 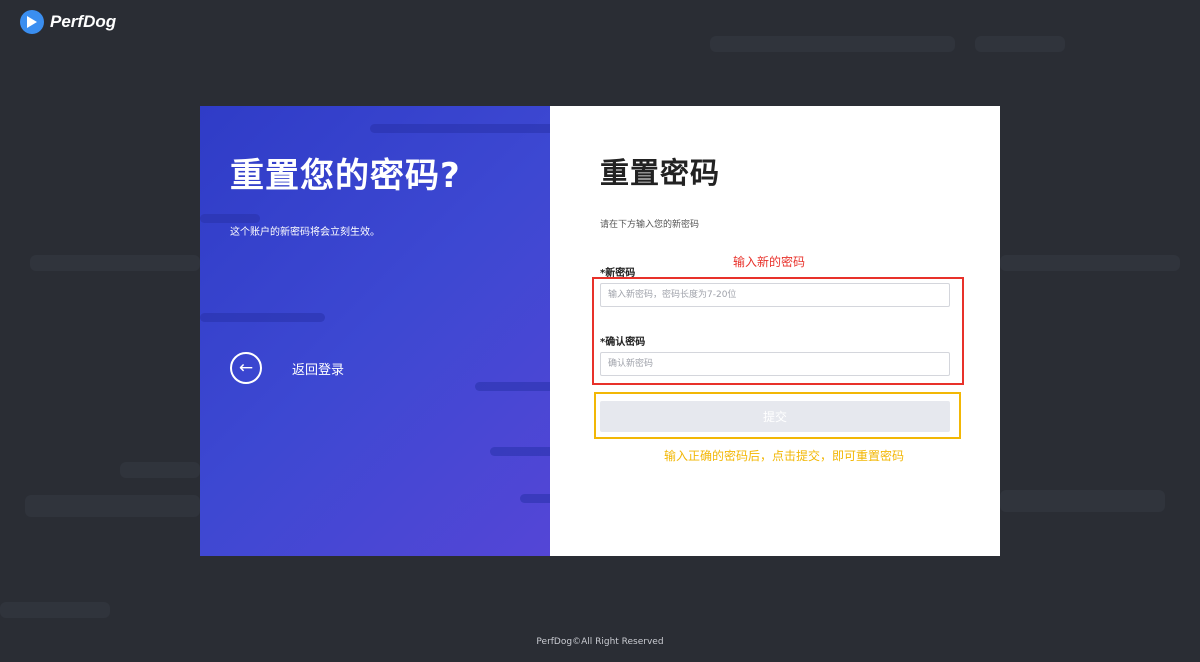 I want to click on annotation-box-password, so click(x=778, y=331).